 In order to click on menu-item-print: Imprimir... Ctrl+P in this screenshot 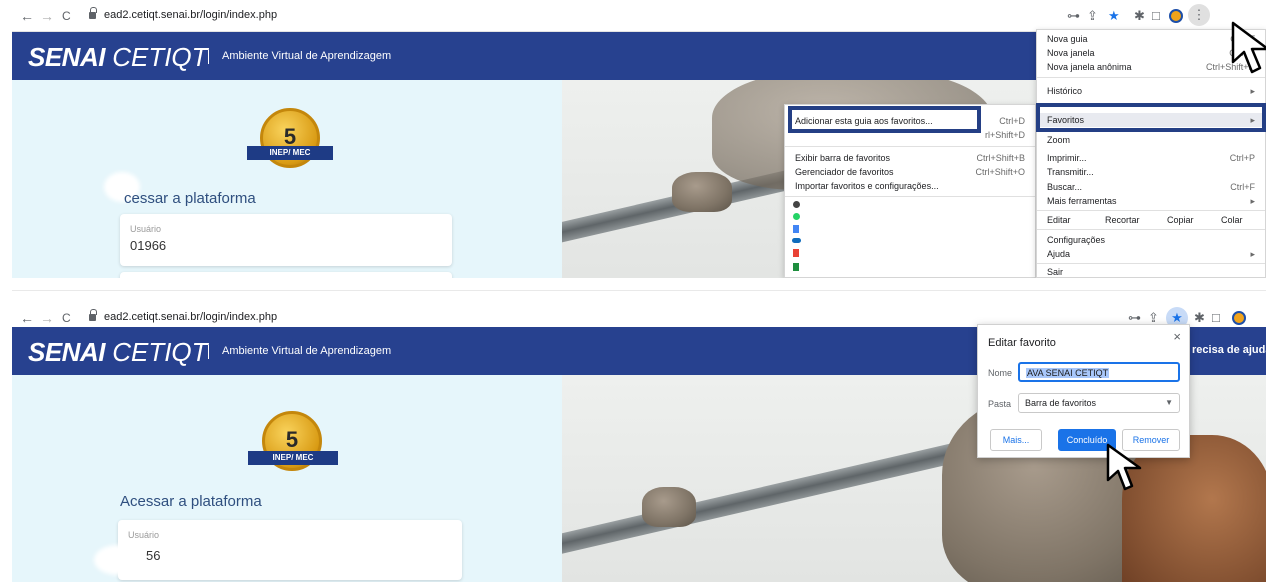, I will do `click(1151, 158)`.